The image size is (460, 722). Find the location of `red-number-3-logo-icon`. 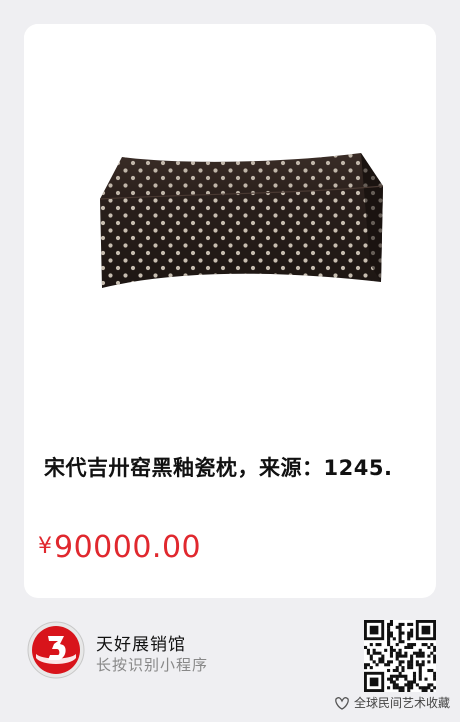

red-number-3-logo-icon is located at coordinates (56, 650).